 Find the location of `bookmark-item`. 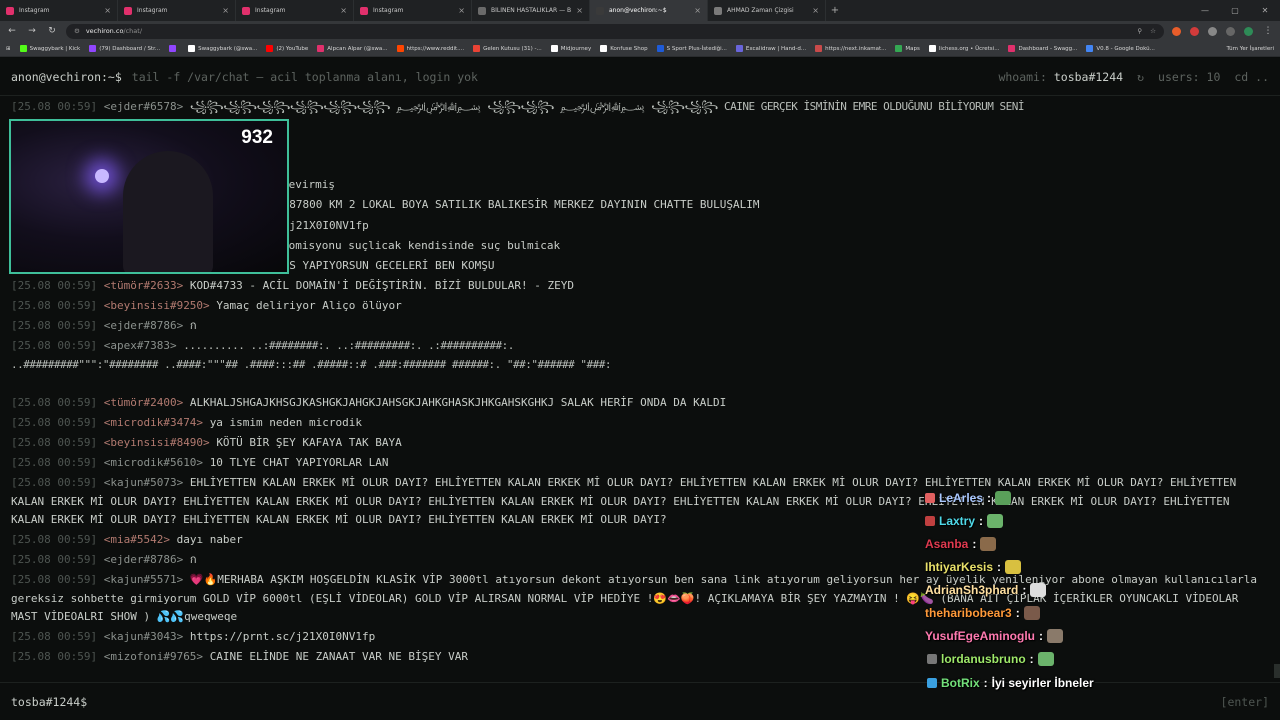

bookmark-item is located at coordinates (174, 48).